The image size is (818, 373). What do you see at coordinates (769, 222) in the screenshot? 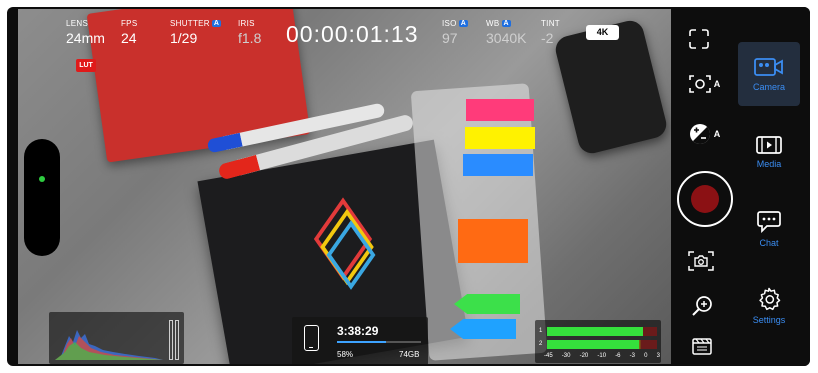
I see `chat-icon` at bounding box center [769, 222].